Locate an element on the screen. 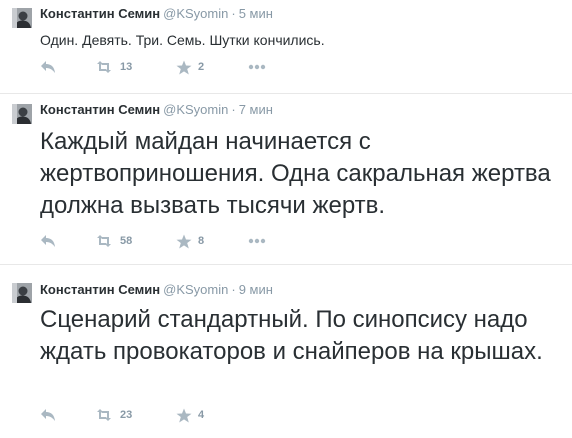  tweet-header: Константин Семин @KSyomin · 5 мин is located at coordinates (156, 14).